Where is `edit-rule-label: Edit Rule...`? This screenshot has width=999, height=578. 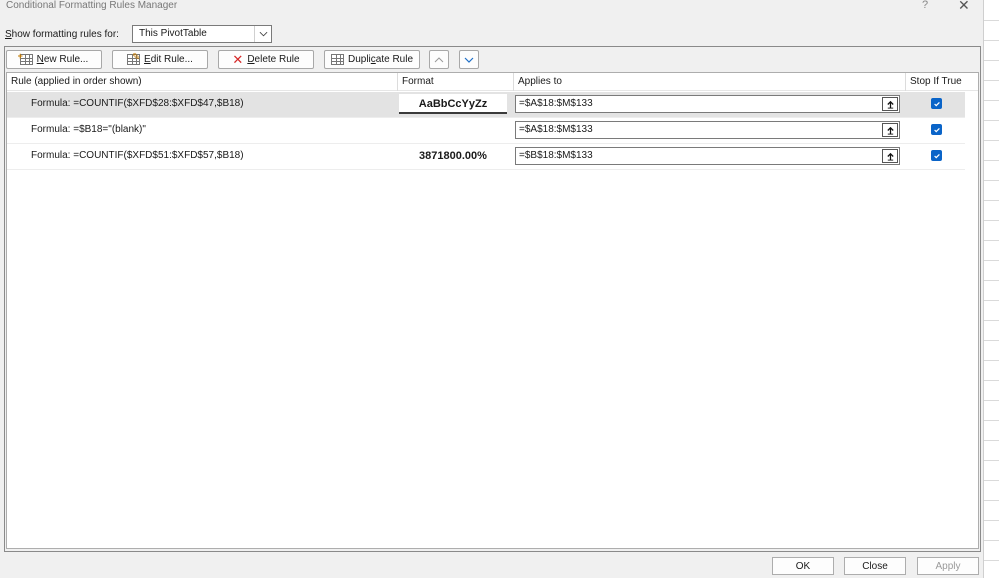 edit-rule-label: Edit Rule... is located at coordinates (168, 59).